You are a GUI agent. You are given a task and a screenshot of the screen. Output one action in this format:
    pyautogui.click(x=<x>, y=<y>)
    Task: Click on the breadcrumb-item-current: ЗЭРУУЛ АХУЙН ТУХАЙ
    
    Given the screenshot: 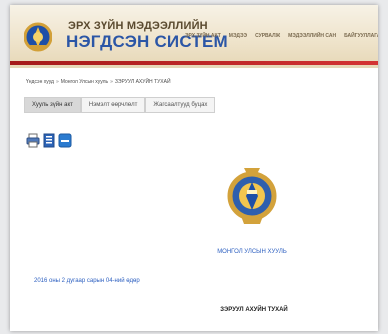 What is the action you would take?
    pyautogui.click(x=142, y=82)
    